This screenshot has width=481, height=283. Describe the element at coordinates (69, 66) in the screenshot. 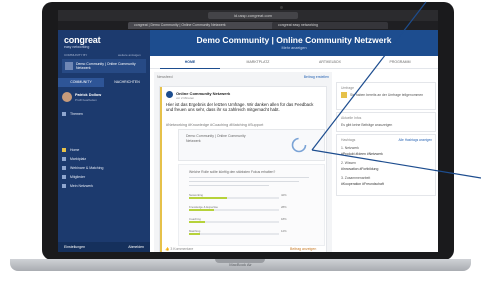

I see `community-thumbnail` at that location.